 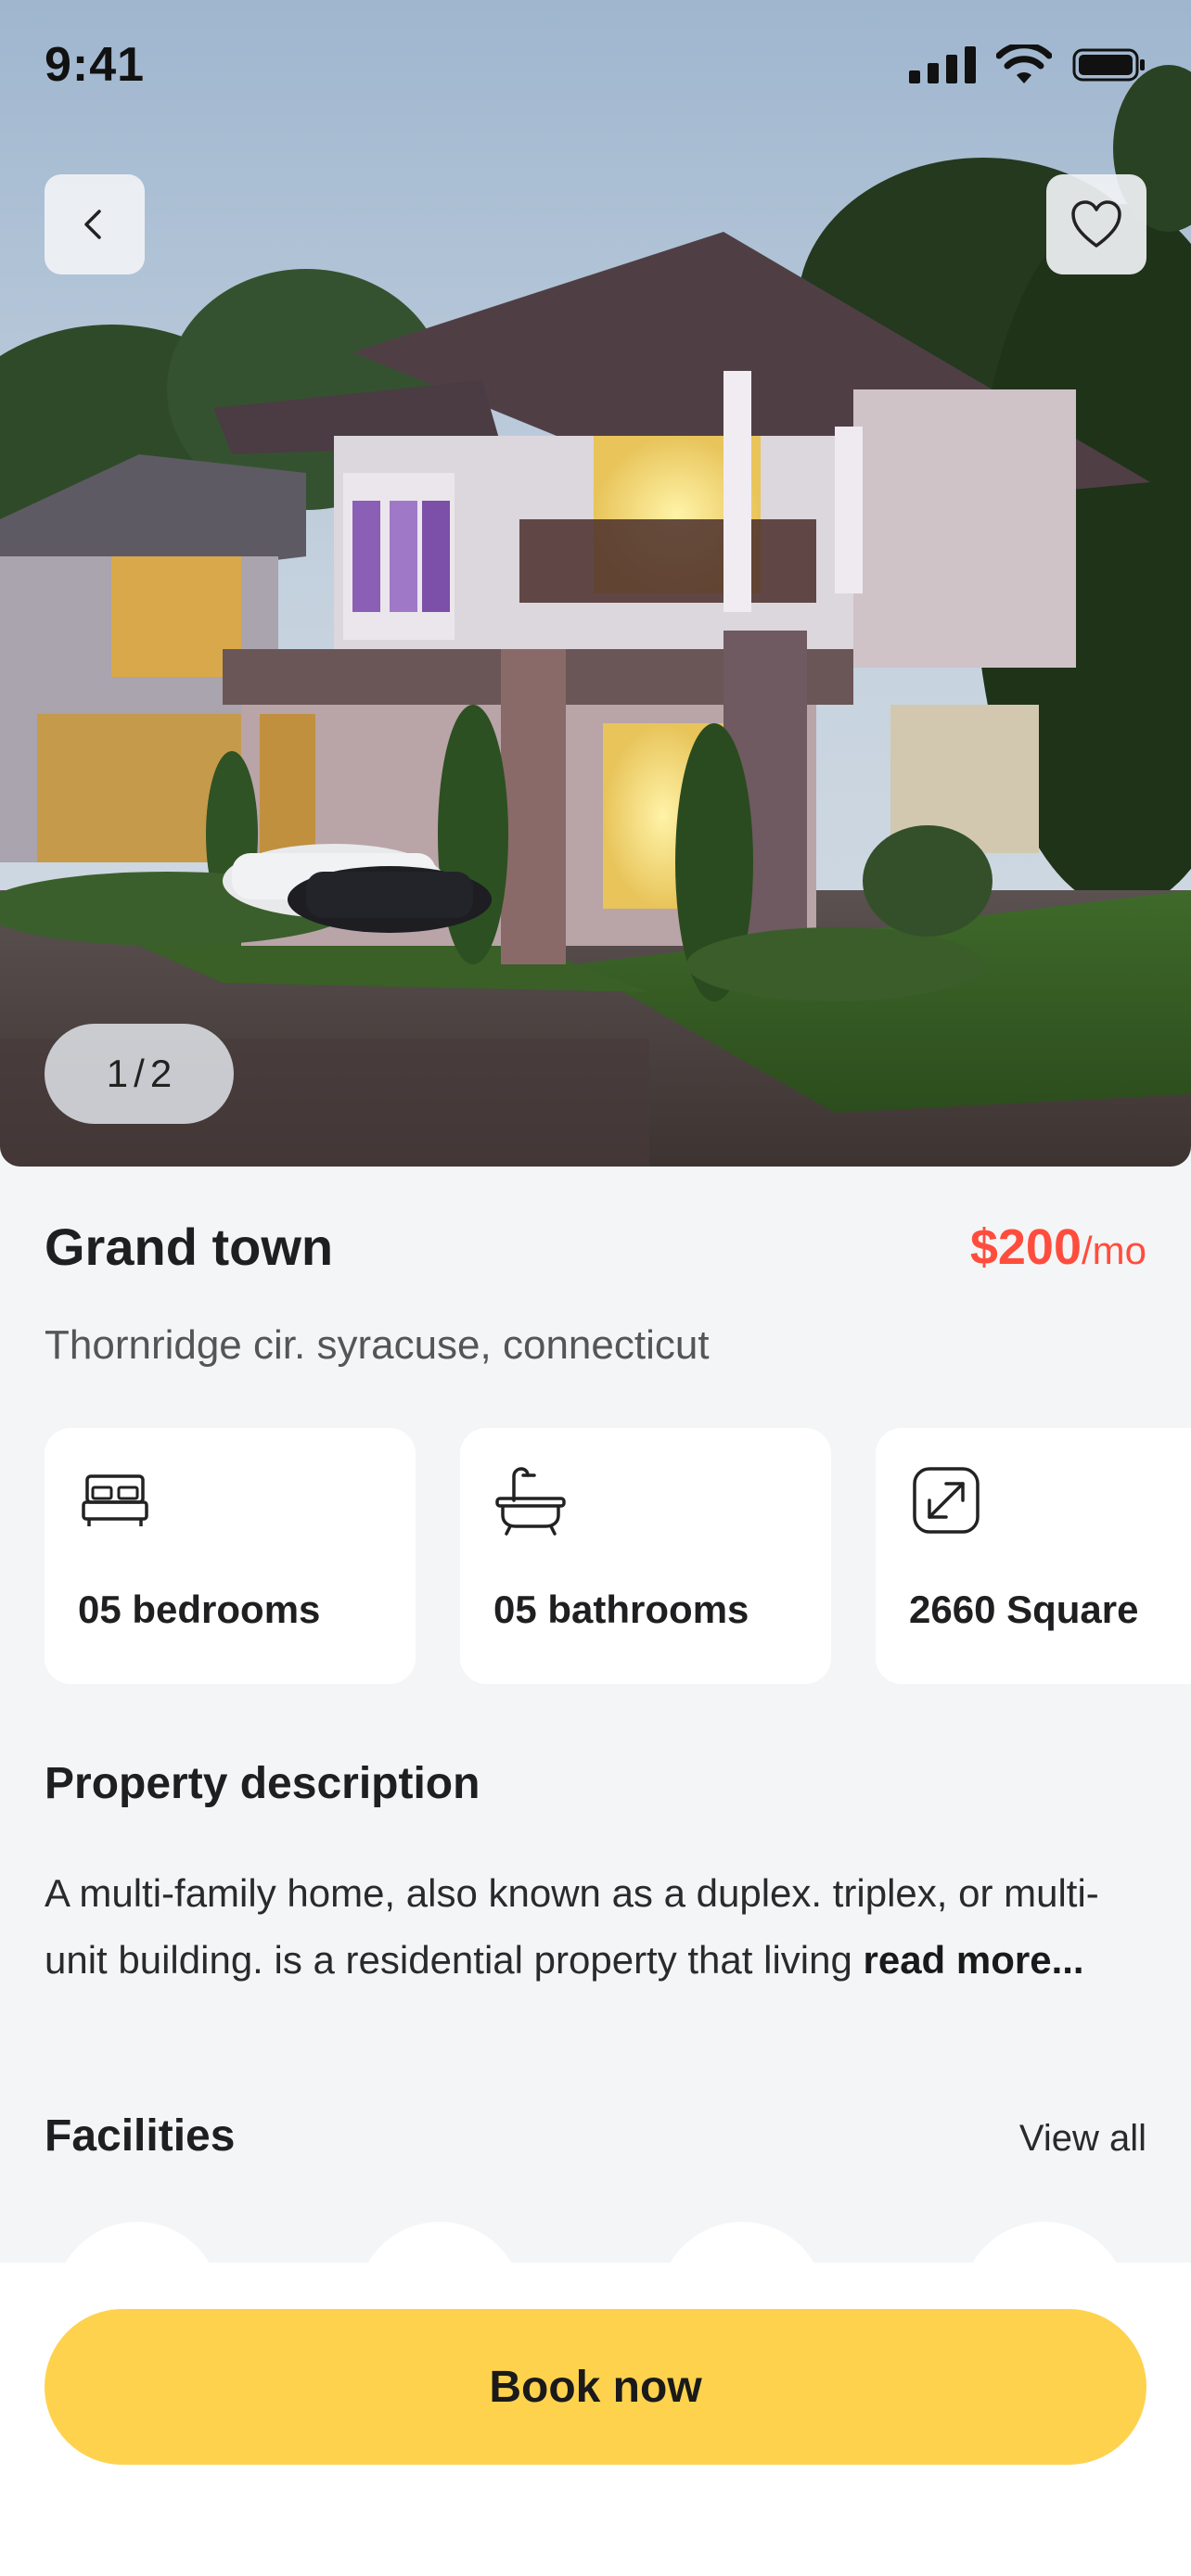 I want to click on price-amount: $200, so click(x=1025, y=1247).